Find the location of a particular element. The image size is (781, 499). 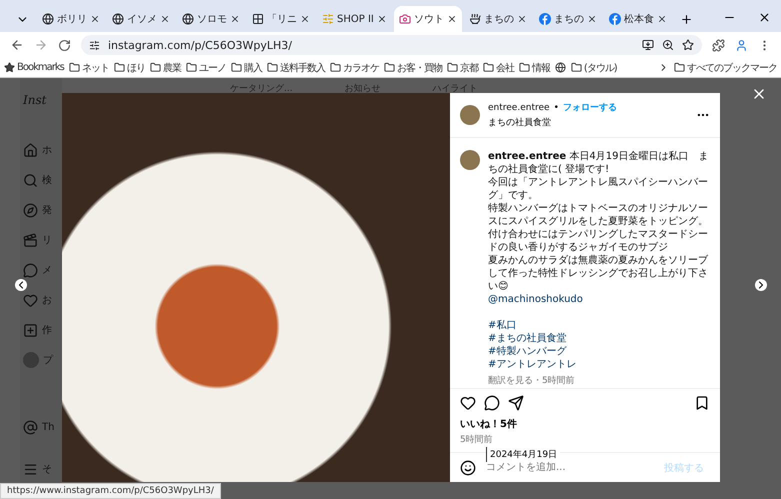

url-text: instagram.com/p/C56O3WpyLH3/ is located at coordinates (200, 45).